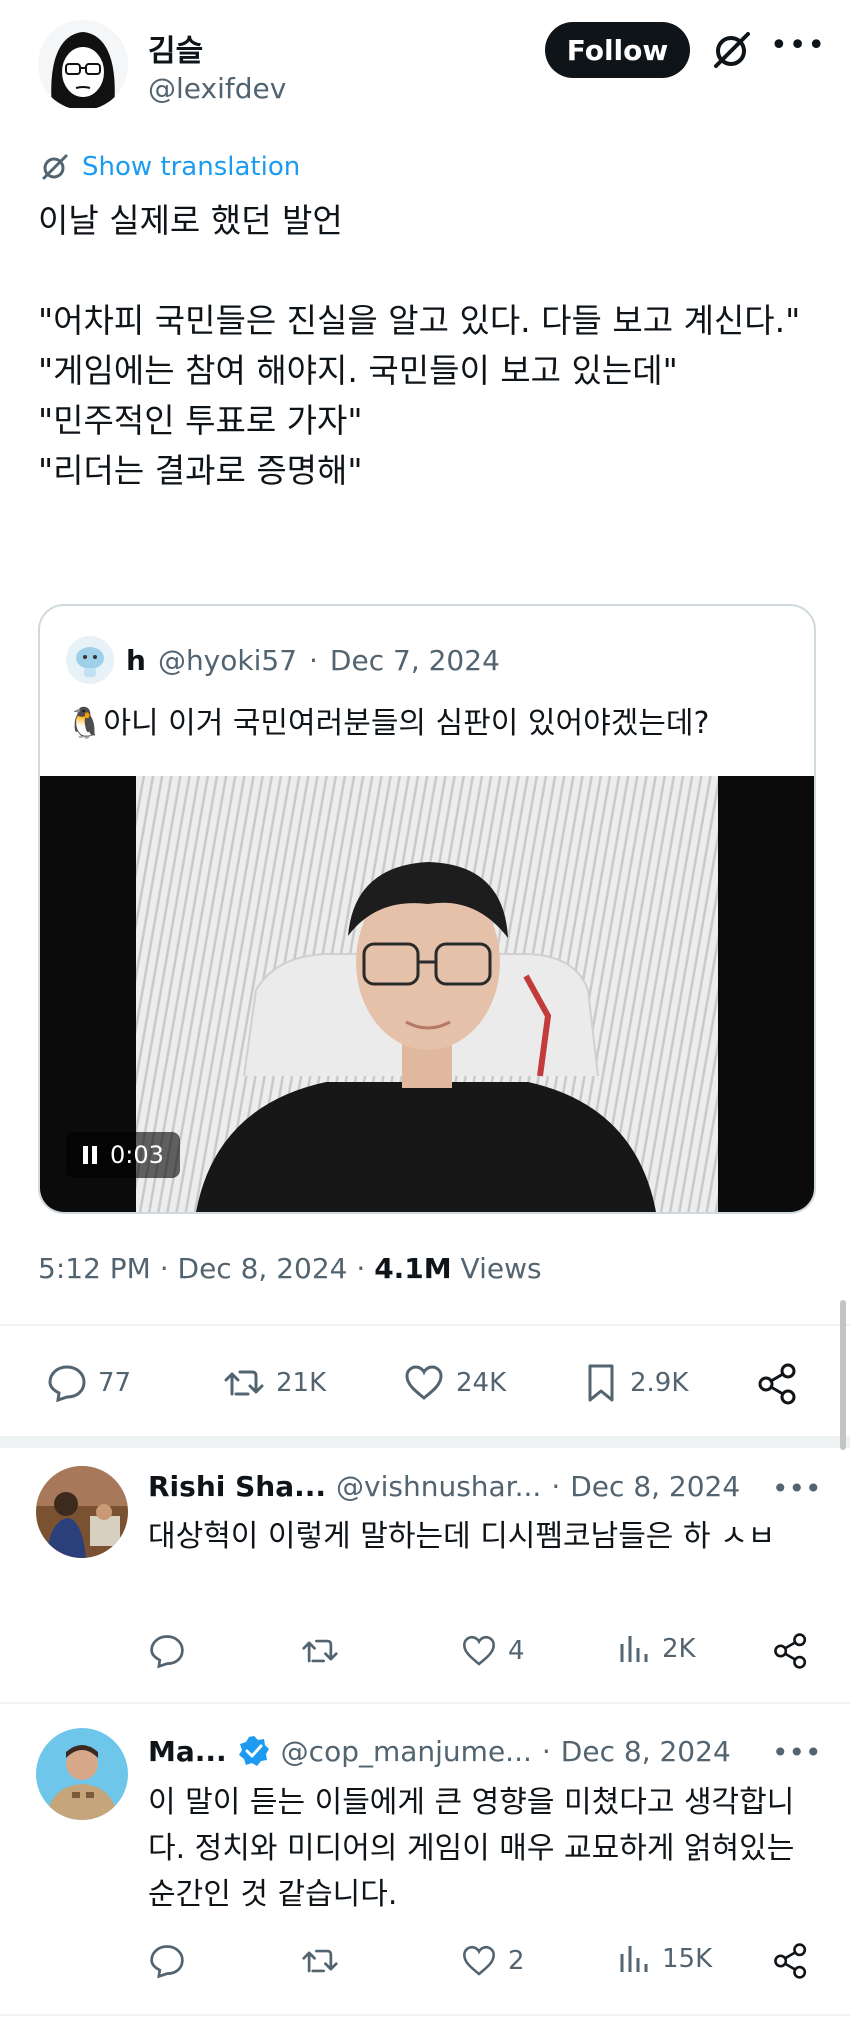 This screenshot has height=2025, width=850. I want to click on bookmark-count: 2.9K, so click(659, 1383).